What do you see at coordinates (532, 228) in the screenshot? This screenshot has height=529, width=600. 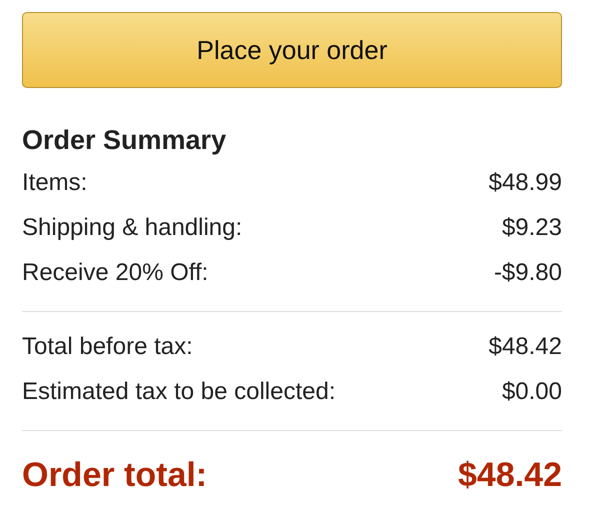 I see `line-item-amount: $9.23` at bounding box center [532, 228].